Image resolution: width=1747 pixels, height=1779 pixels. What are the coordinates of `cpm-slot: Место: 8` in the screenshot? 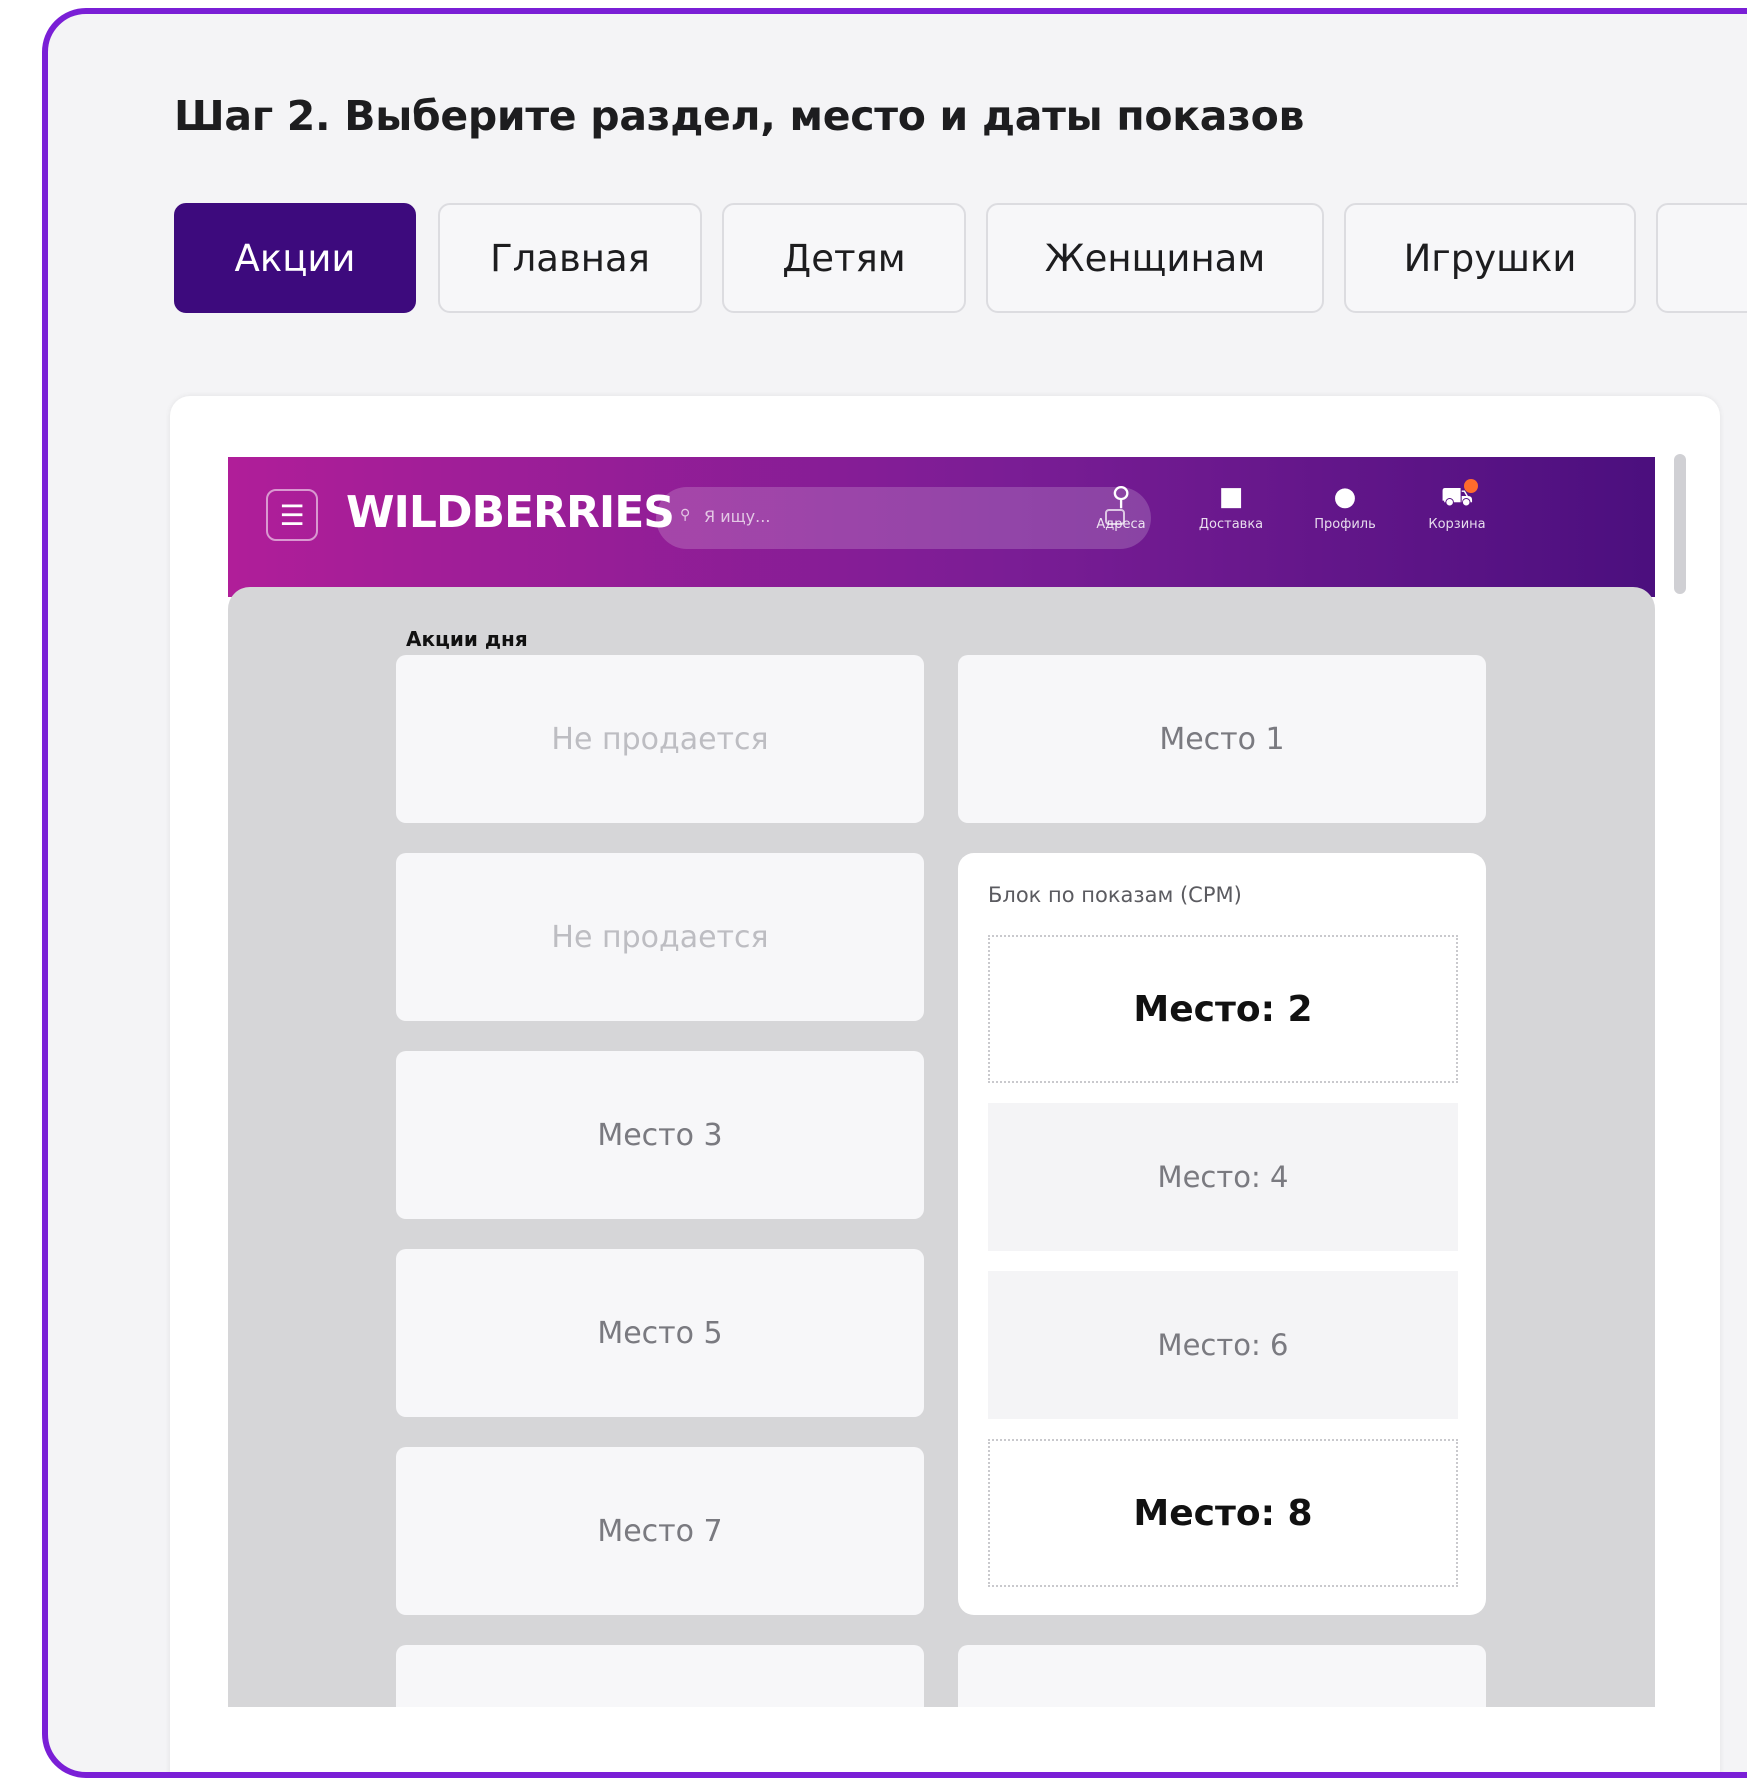 It's located at (1223, 1513).